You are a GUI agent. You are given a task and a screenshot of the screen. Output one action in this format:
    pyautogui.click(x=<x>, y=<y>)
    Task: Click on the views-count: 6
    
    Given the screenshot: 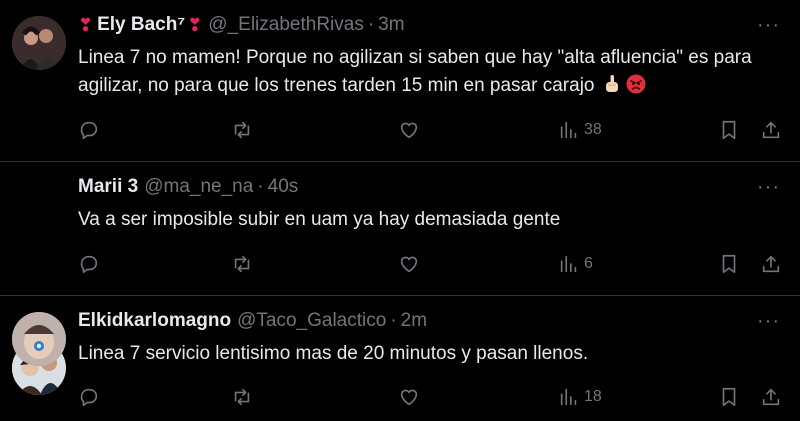 What is the action you would take?
    pyautogui.click(x=588, y=263)
    